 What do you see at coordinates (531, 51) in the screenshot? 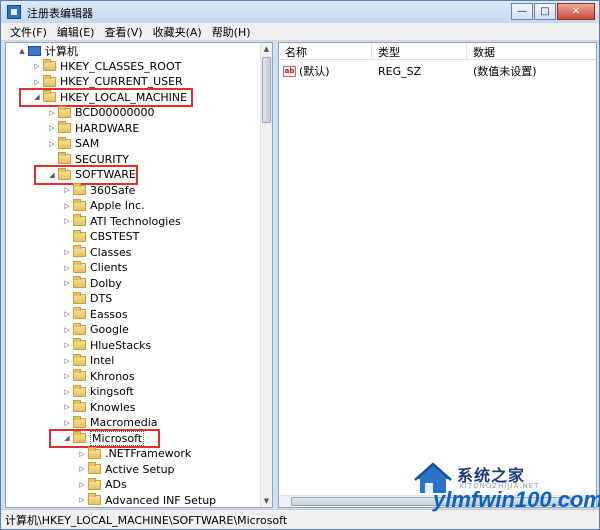
I see `column-header-data: 数据` at bounding box center [531, 51].